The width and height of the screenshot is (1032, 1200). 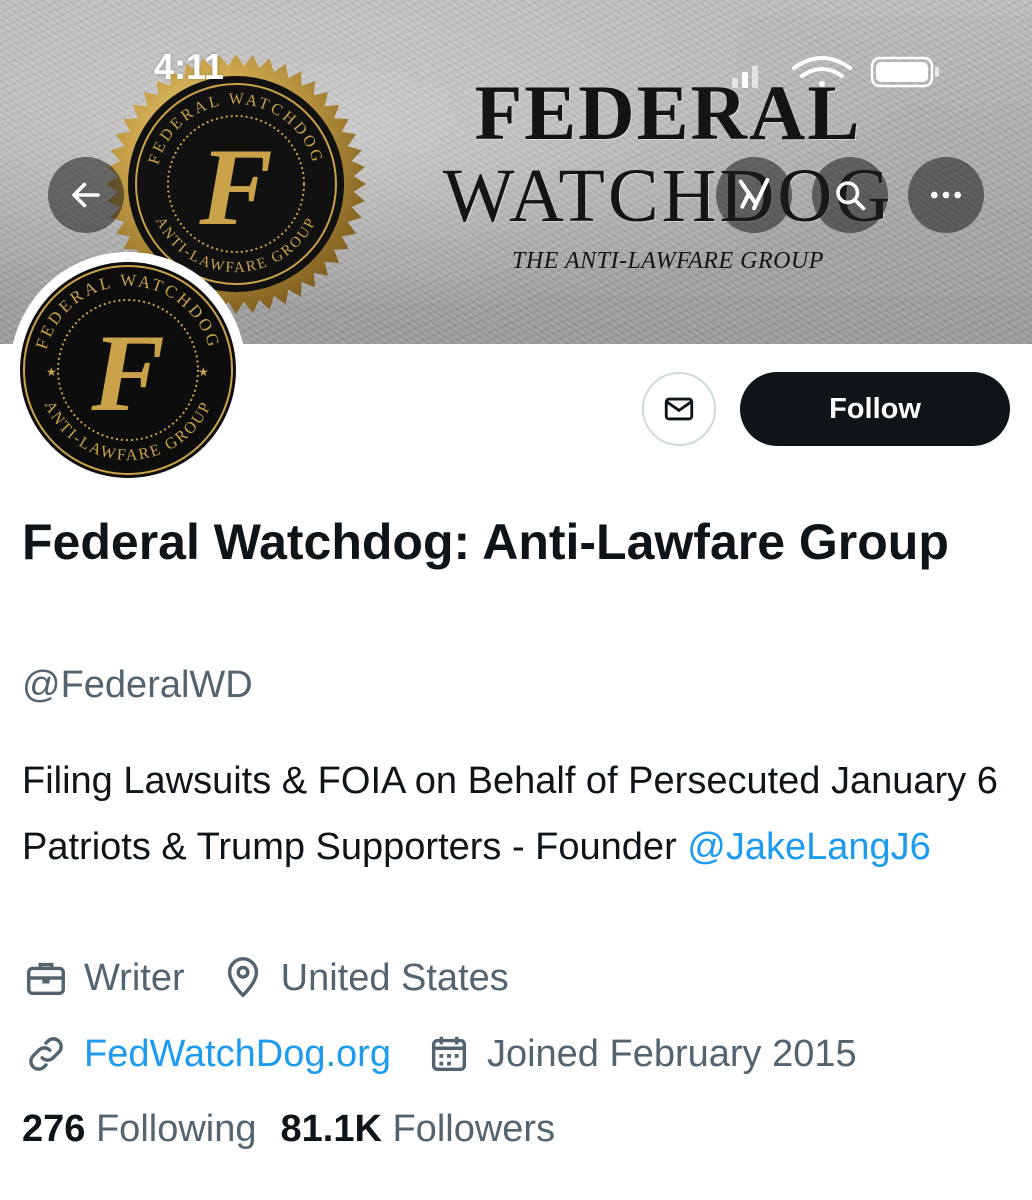 I want to click on followers-link: 81.1K Followers, so click(x=418, y=1129).